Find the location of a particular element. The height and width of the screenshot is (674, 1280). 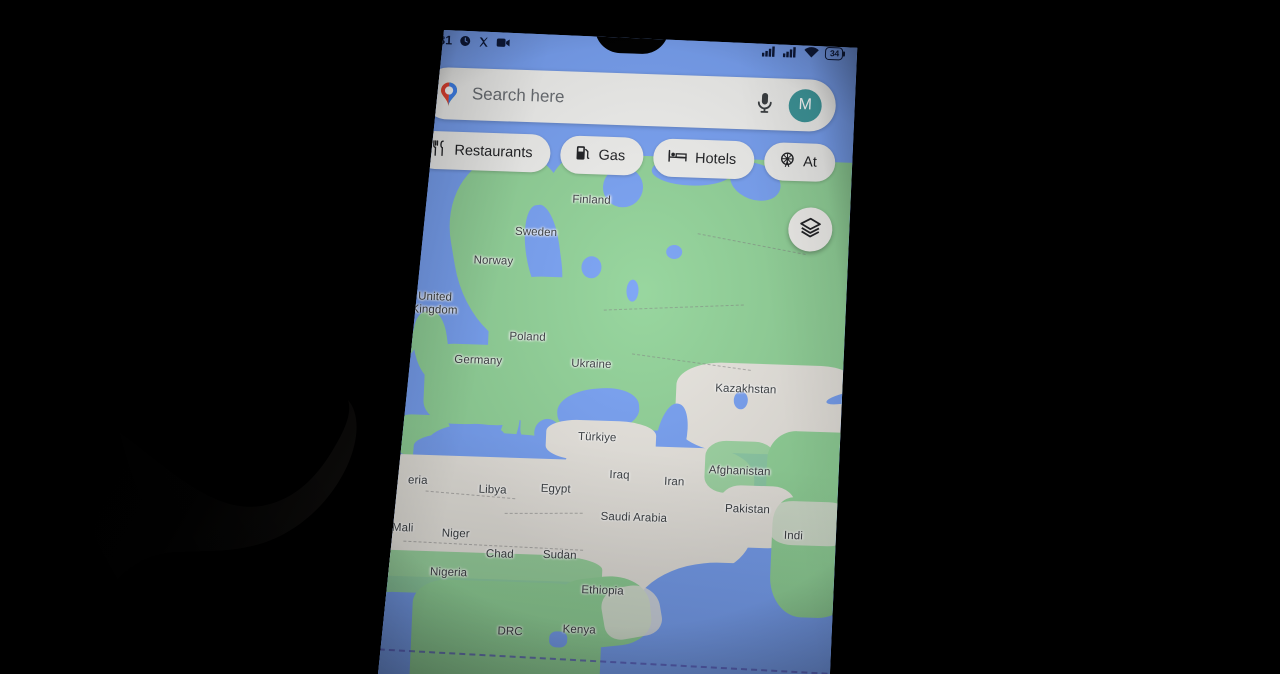

map-label-libya: Libya is located at coordinates (492, 490).